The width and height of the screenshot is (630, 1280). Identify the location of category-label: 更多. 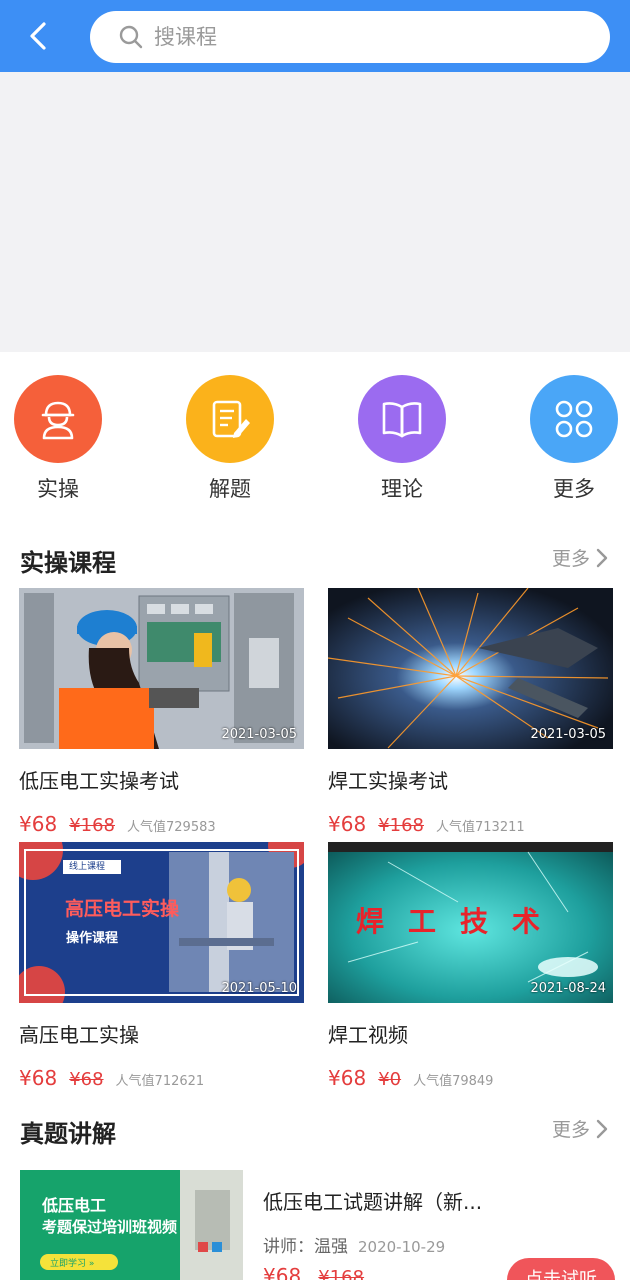
(574, 489).